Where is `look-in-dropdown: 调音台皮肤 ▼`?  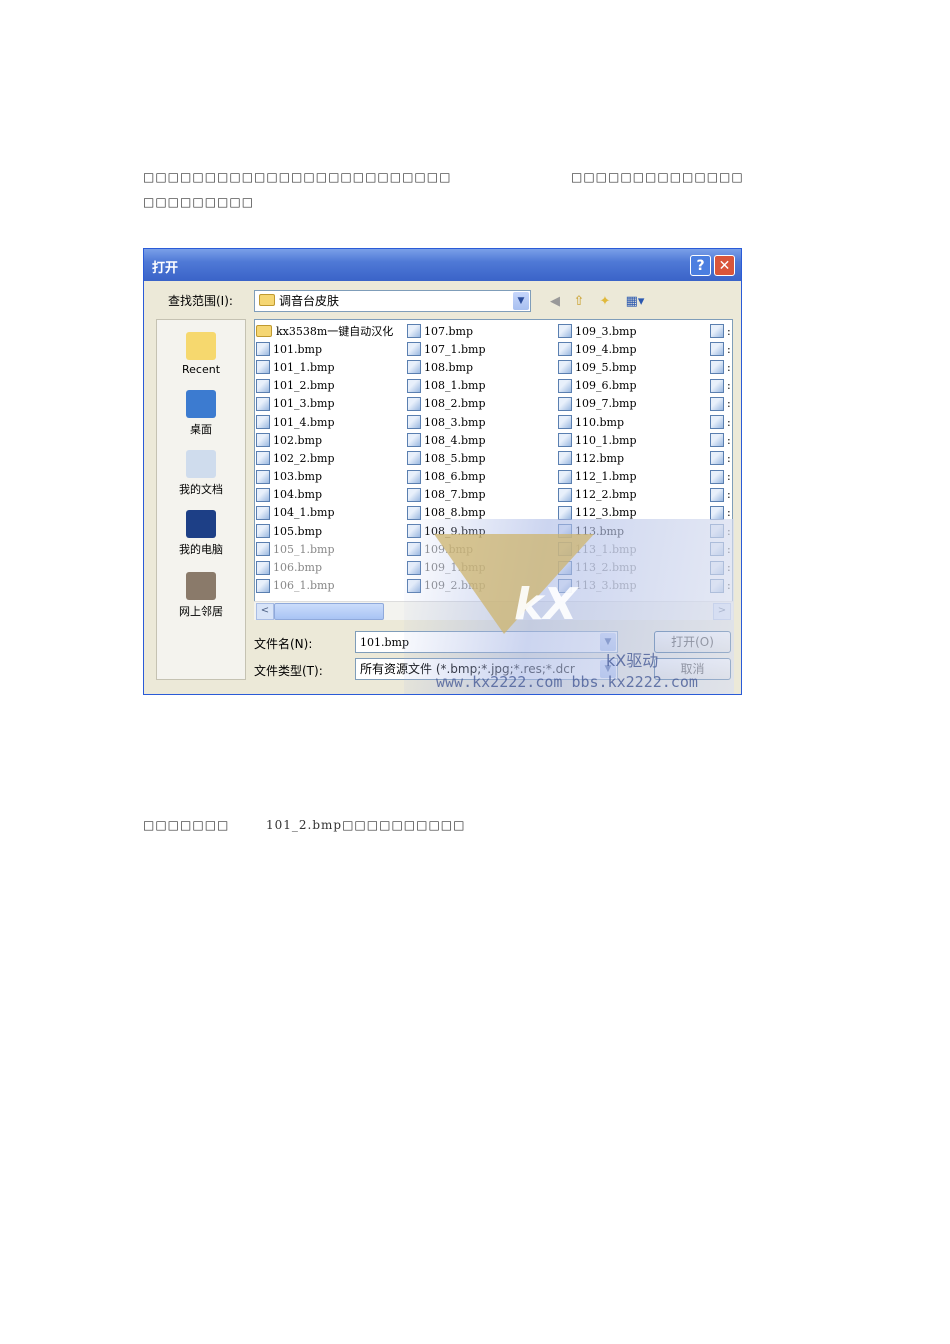
look-in-dropdown: 调音台皮肤 ▼ is located at coordinates (392, 301).